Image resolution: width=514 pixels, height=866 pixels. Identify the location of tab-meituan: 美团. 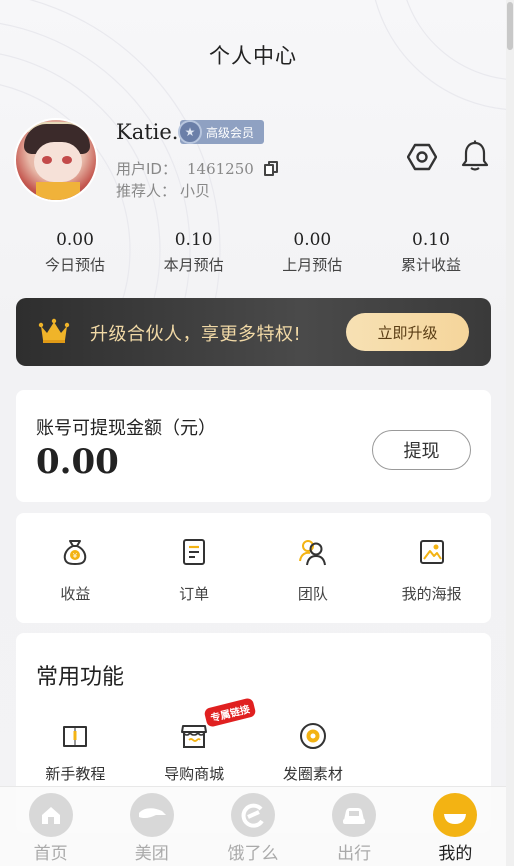
(151, 826).